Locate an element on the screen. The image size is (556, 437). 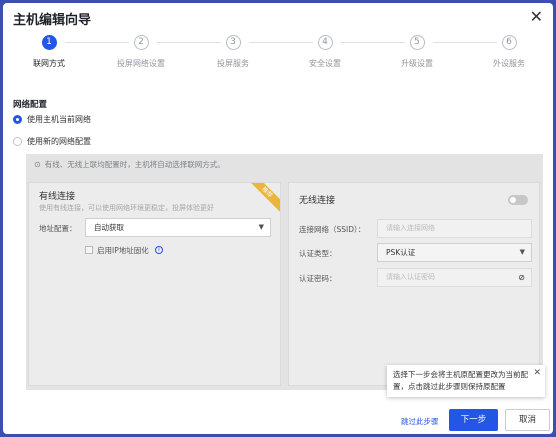
location-pin-icon: ⊙ is located at coordinates (37, 164).